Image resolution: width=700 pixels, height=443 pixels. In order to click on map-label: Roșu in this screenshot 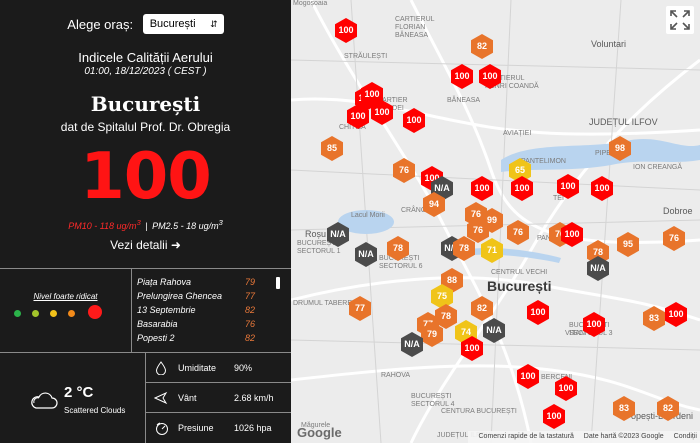, I will do `click(316, 234)`.